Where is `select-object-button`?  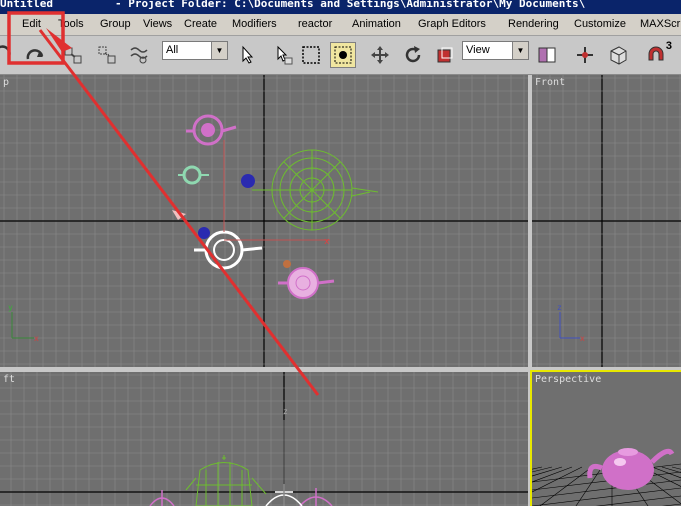
select-object-button is located at coordinates (247, 55).